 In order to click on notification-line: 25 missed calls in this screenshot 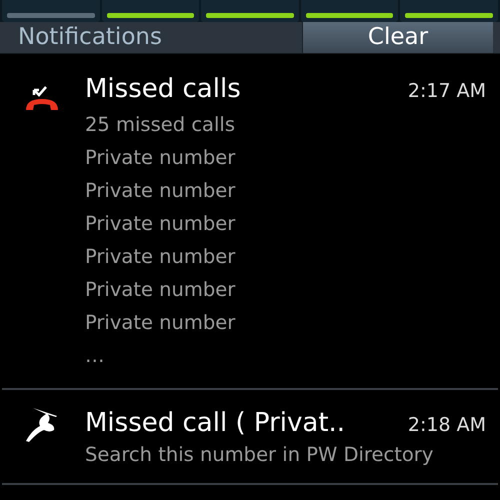, I will do `click(160, 125)`.